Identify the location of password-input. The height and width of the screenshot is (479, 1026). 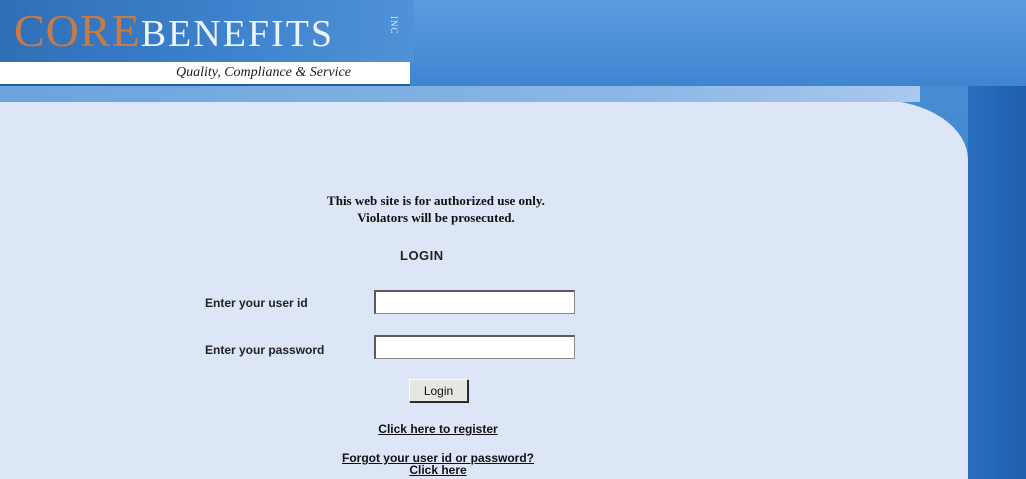
(474, 347).